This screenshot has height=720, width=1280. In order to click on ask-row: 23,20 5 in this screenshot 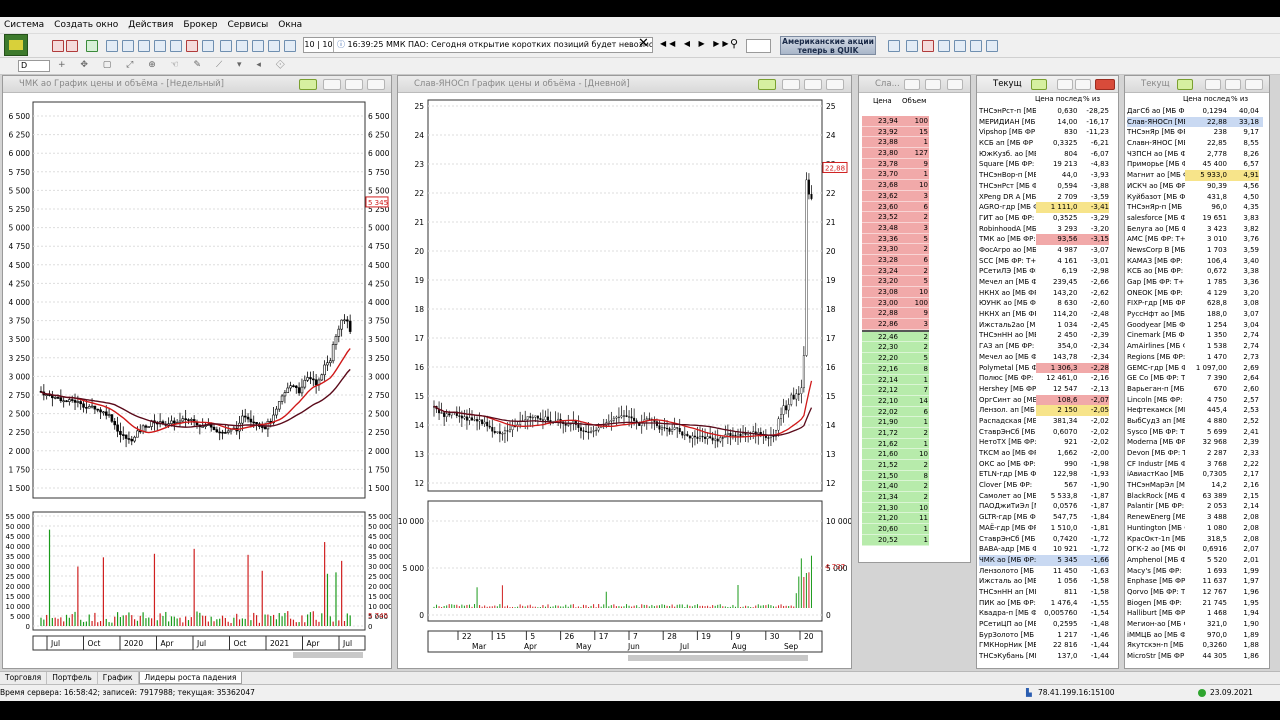, I will do `click(895, 281)`.